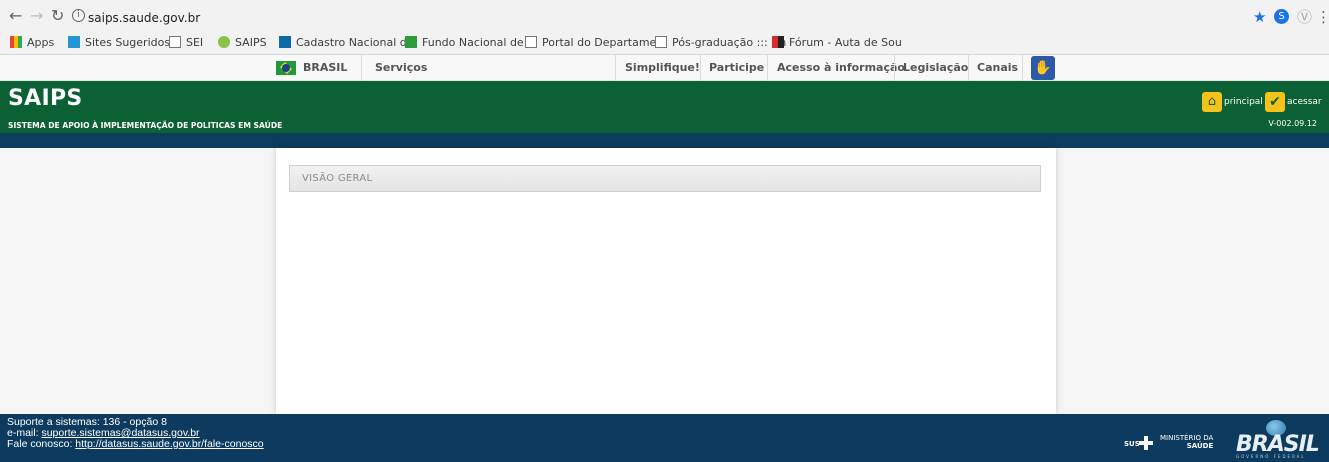 The height and width of the screenshot is (462, 1329). I want to click on brazil-flag-icon, so click(286, 68).